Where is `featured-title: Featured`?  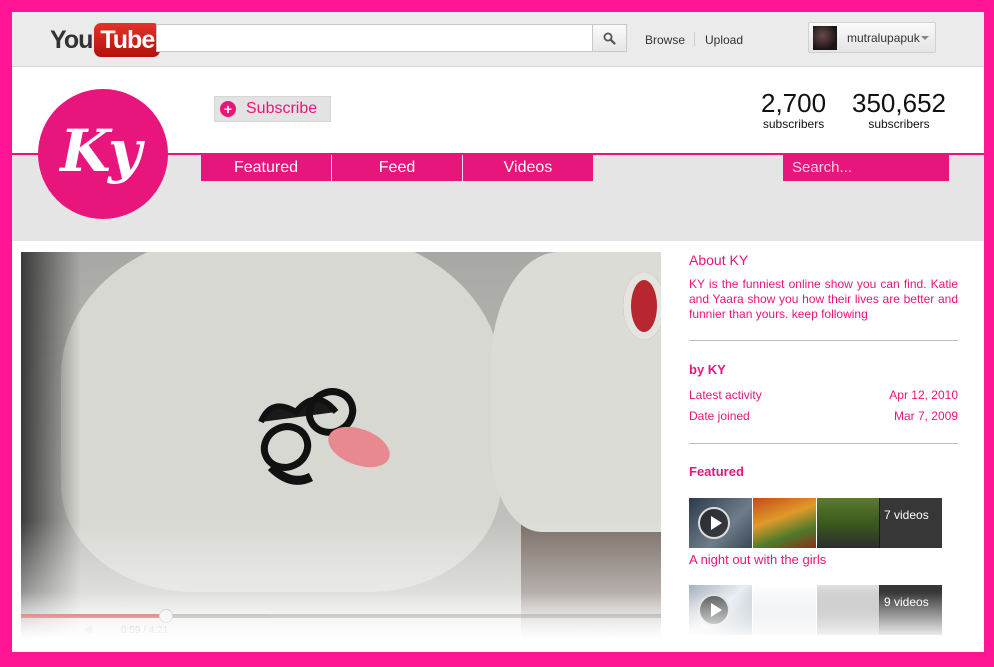 featured-title: Featured is located at coordinates (716, 471).